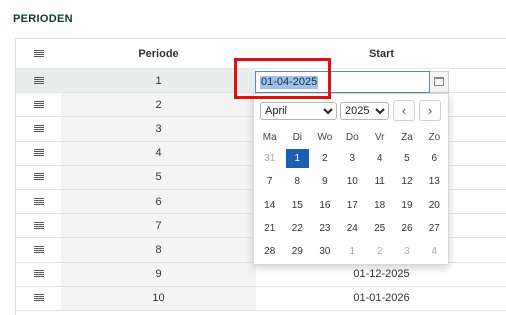 The image size is (506, 315). I want to click on calendar-day: 11, so click(379, 181).